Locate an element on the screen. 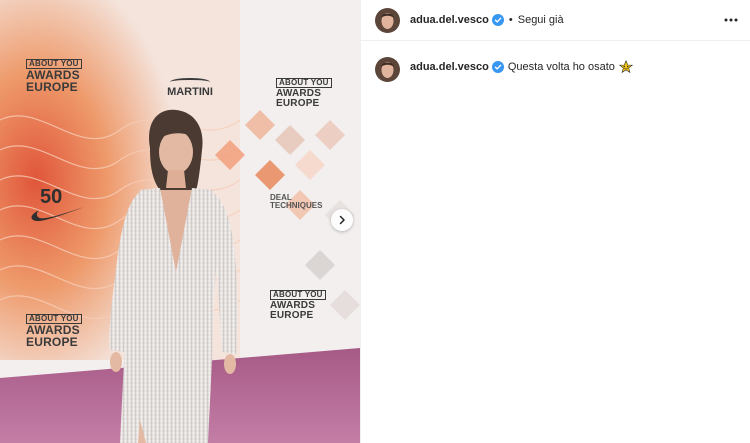 The height and width of the screenshot is (443, 750). comments-section: adua.del.vesco Questa volta ho osato is located at coordinates (555, 69).